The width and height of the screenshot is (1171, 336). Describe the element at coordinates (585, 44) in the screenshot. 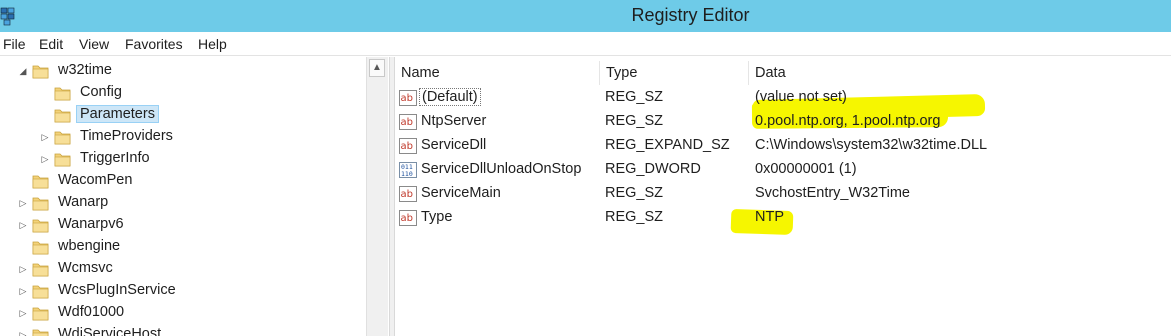

I see `menu-bar: File Edit View Favorites Help` at that location.